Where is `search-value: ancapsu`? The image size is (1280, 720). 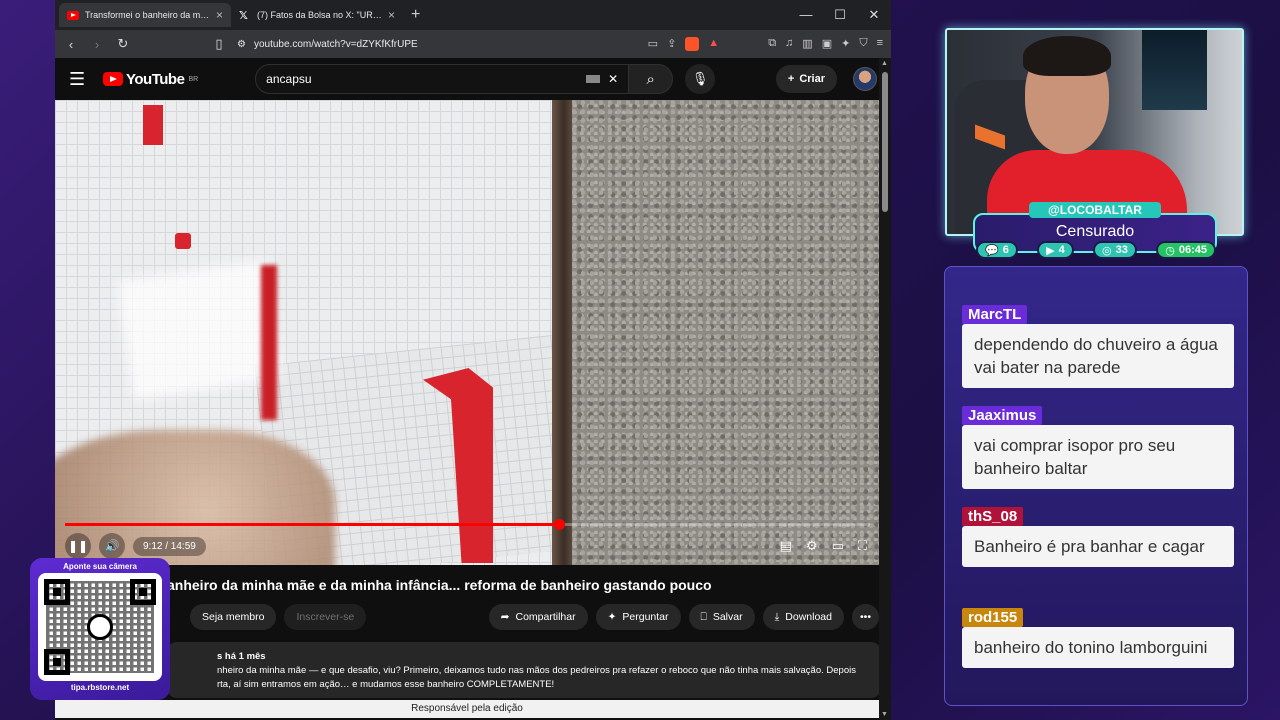
search-value: ancapsu is located at coordinates (289, 79).